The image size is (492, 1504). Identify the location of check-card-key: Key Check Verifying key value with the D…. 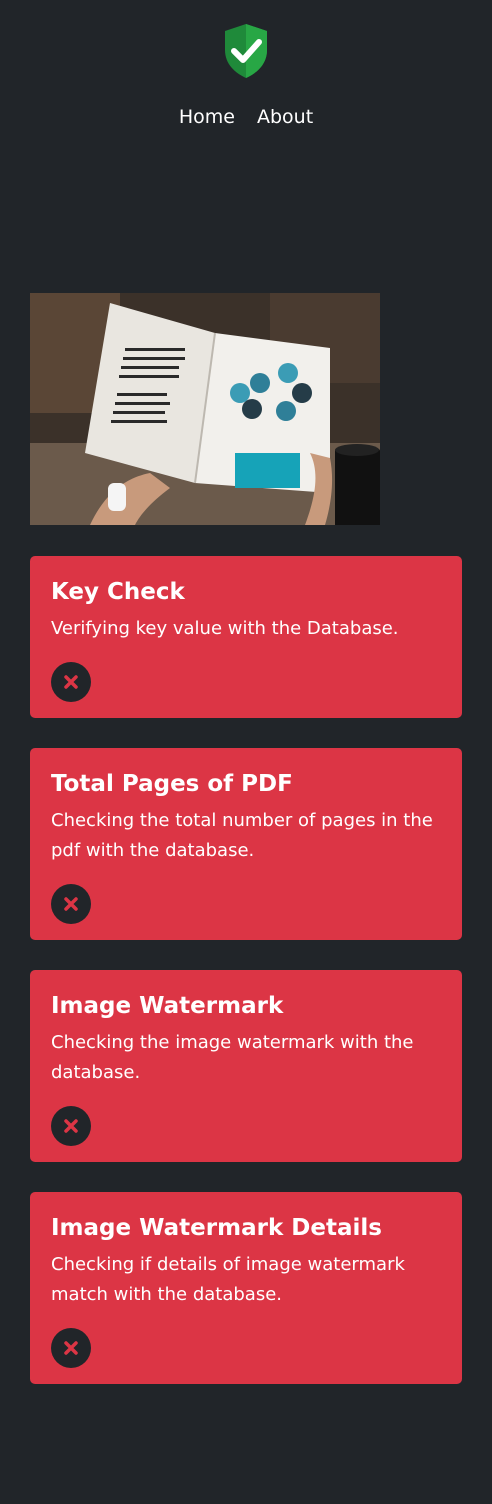
(246, 637).